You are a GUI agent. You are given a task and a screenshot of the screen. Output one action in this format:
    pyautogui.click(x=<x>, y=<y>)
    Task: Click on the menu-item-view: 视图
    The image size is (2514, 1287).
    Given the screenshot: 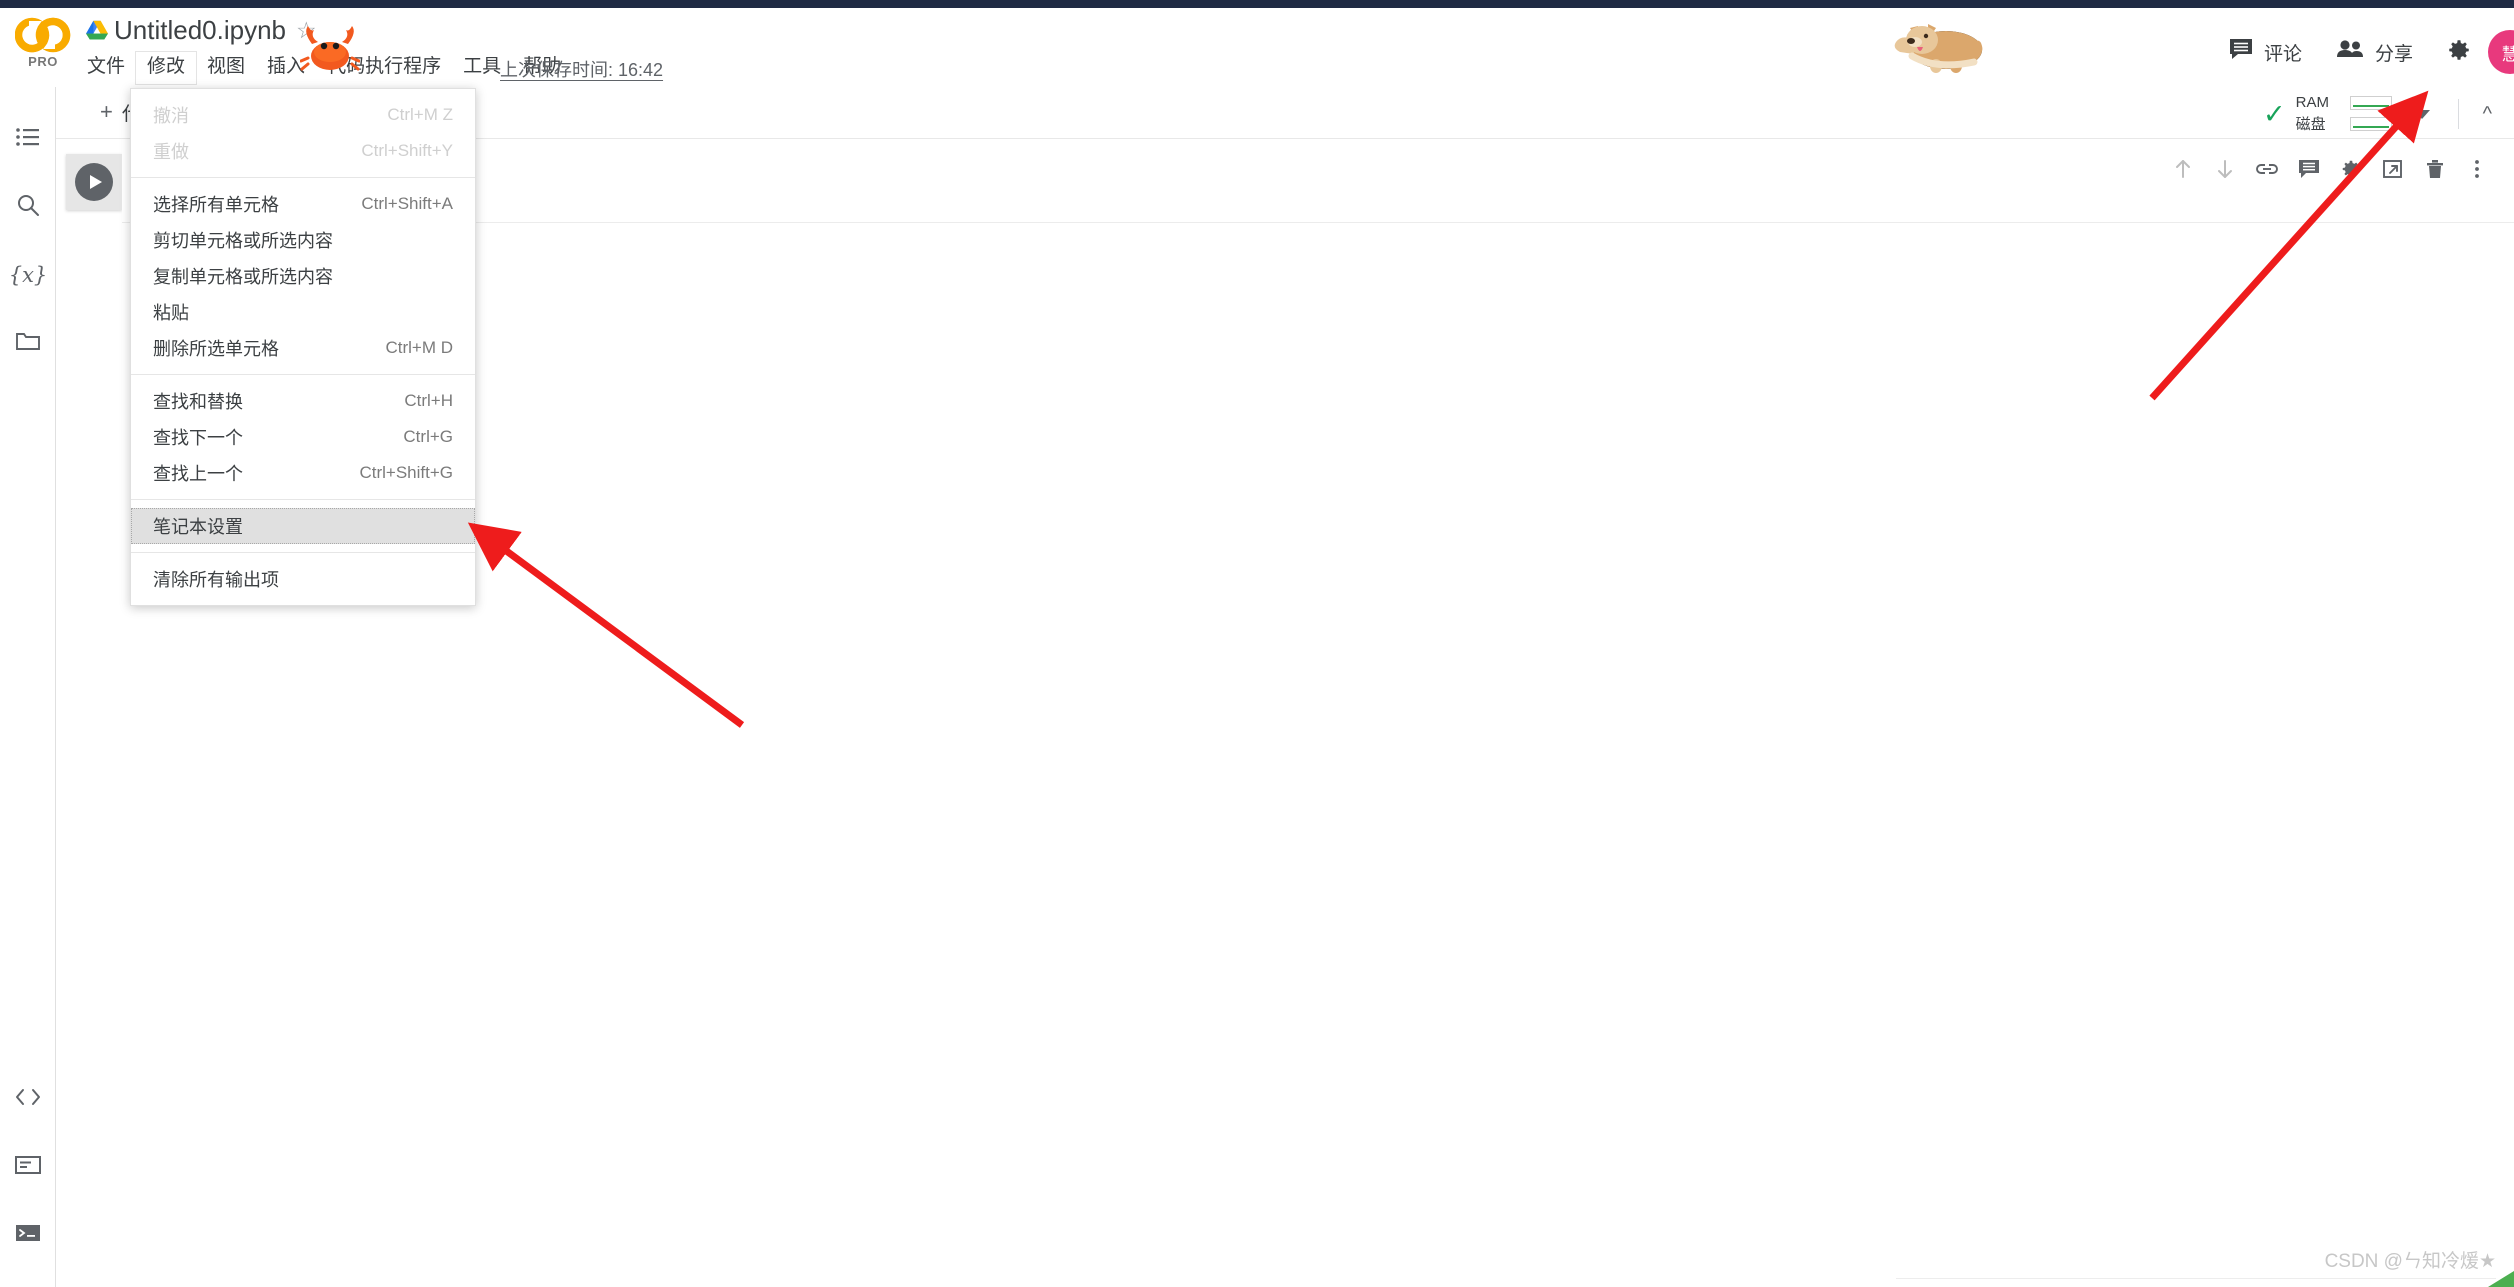 What is the action you would take?
    pyautogui.click(x=226, y=68)
    